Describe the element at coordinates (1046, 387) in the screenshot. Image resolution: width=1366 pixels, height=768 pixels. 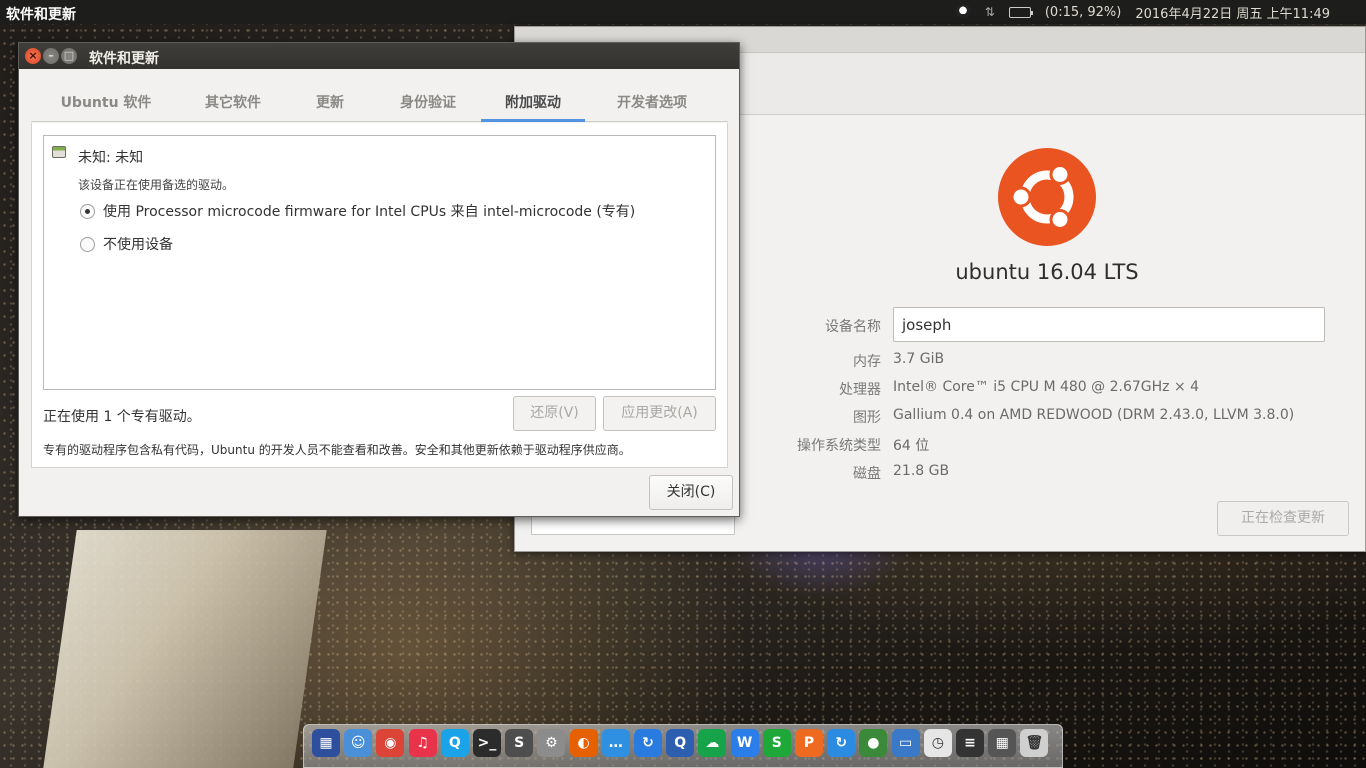
I see `processor-value: Intel® Core™ i5 CPU M 480 @ 2.67GHz × 4` at that location.